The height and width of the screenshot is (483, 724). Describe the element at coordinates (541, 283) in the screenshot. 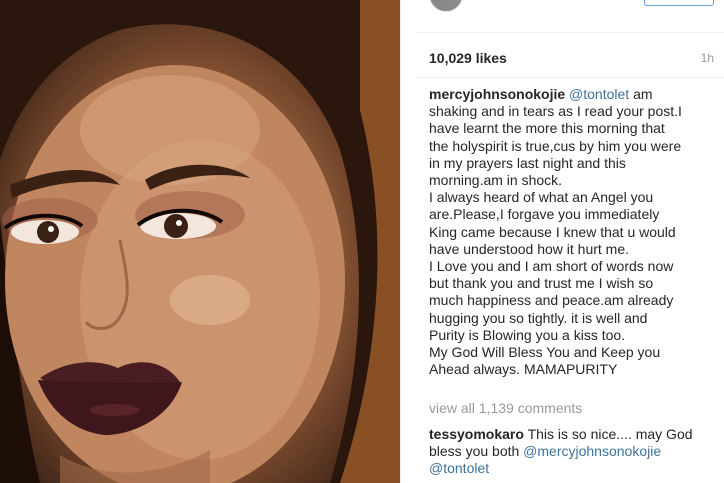

I see `comment-text-line: but thank you and trust me I wish so` at that location.